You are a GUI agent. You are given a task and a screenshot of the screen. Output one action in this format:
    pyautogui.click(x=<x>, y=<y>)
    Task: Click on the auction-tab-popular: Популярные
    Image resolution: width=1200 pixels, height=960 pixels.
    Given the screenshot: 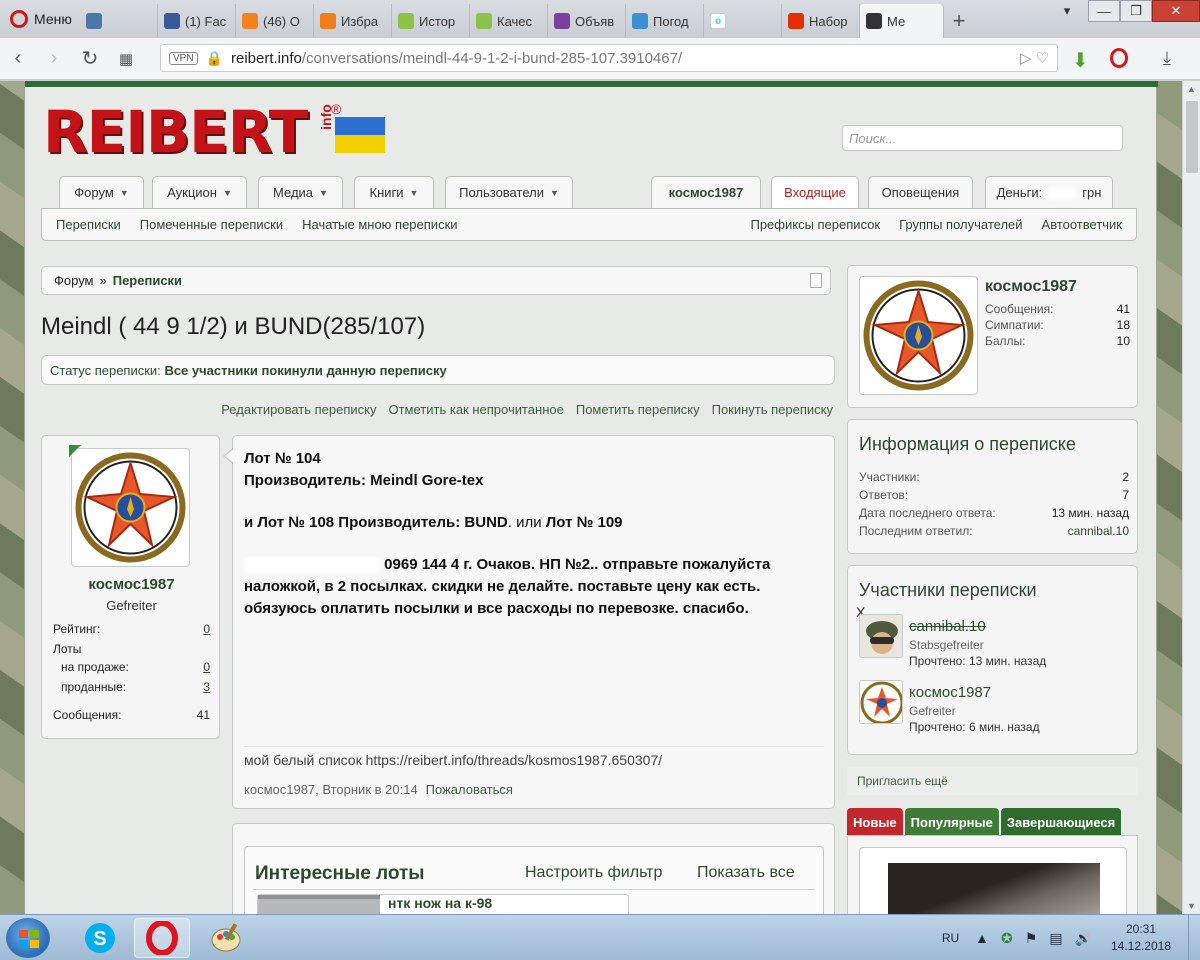 What is the action you would take?
    pyautogui.click(x=951, y=821)
    